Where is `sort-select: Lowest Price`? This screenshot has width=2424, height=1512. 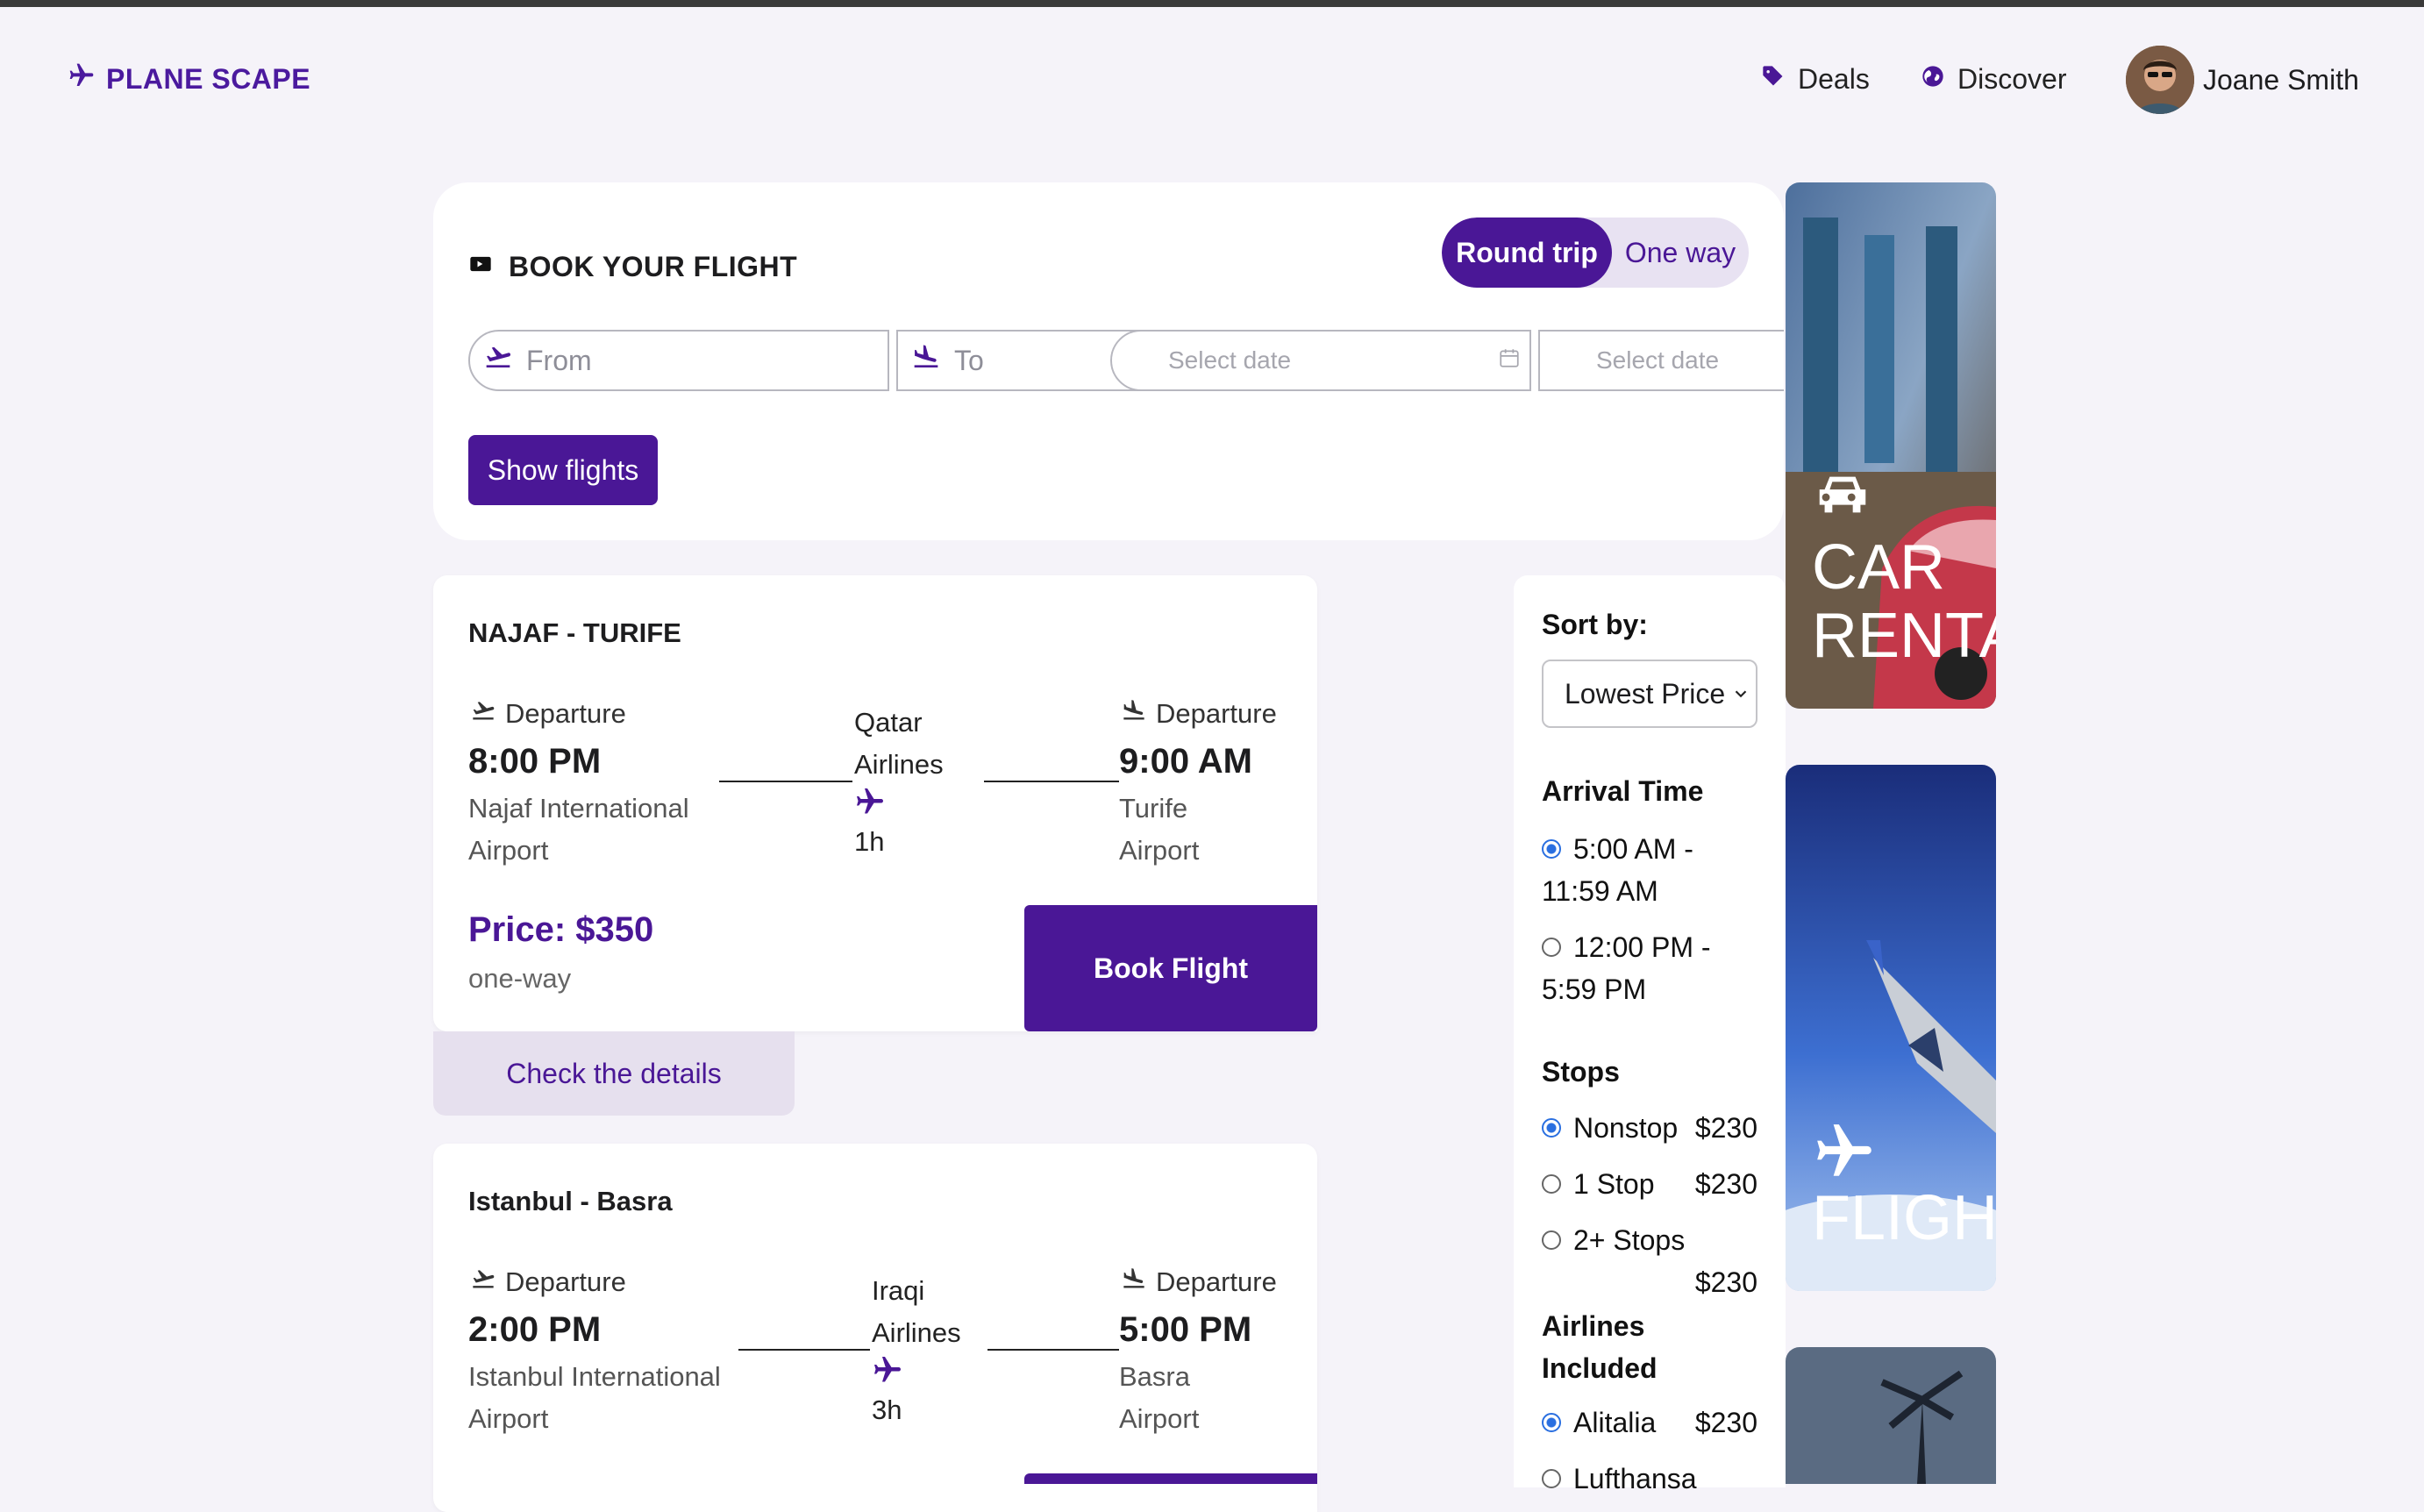 sort-select: Lowest Price is located at coordinates (1649, 694).